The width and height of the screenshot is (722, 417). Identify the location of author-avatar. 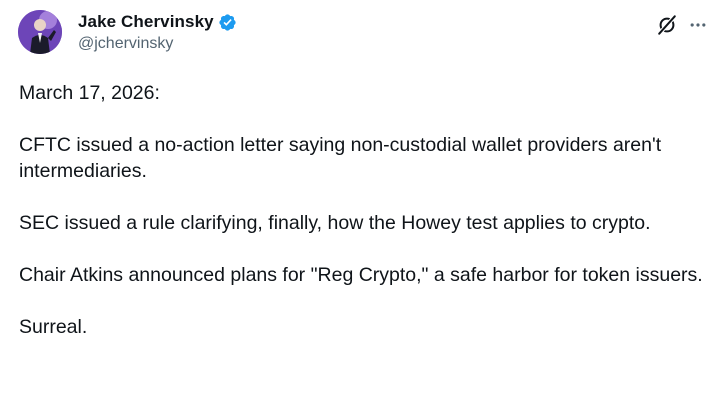
(40, 32).